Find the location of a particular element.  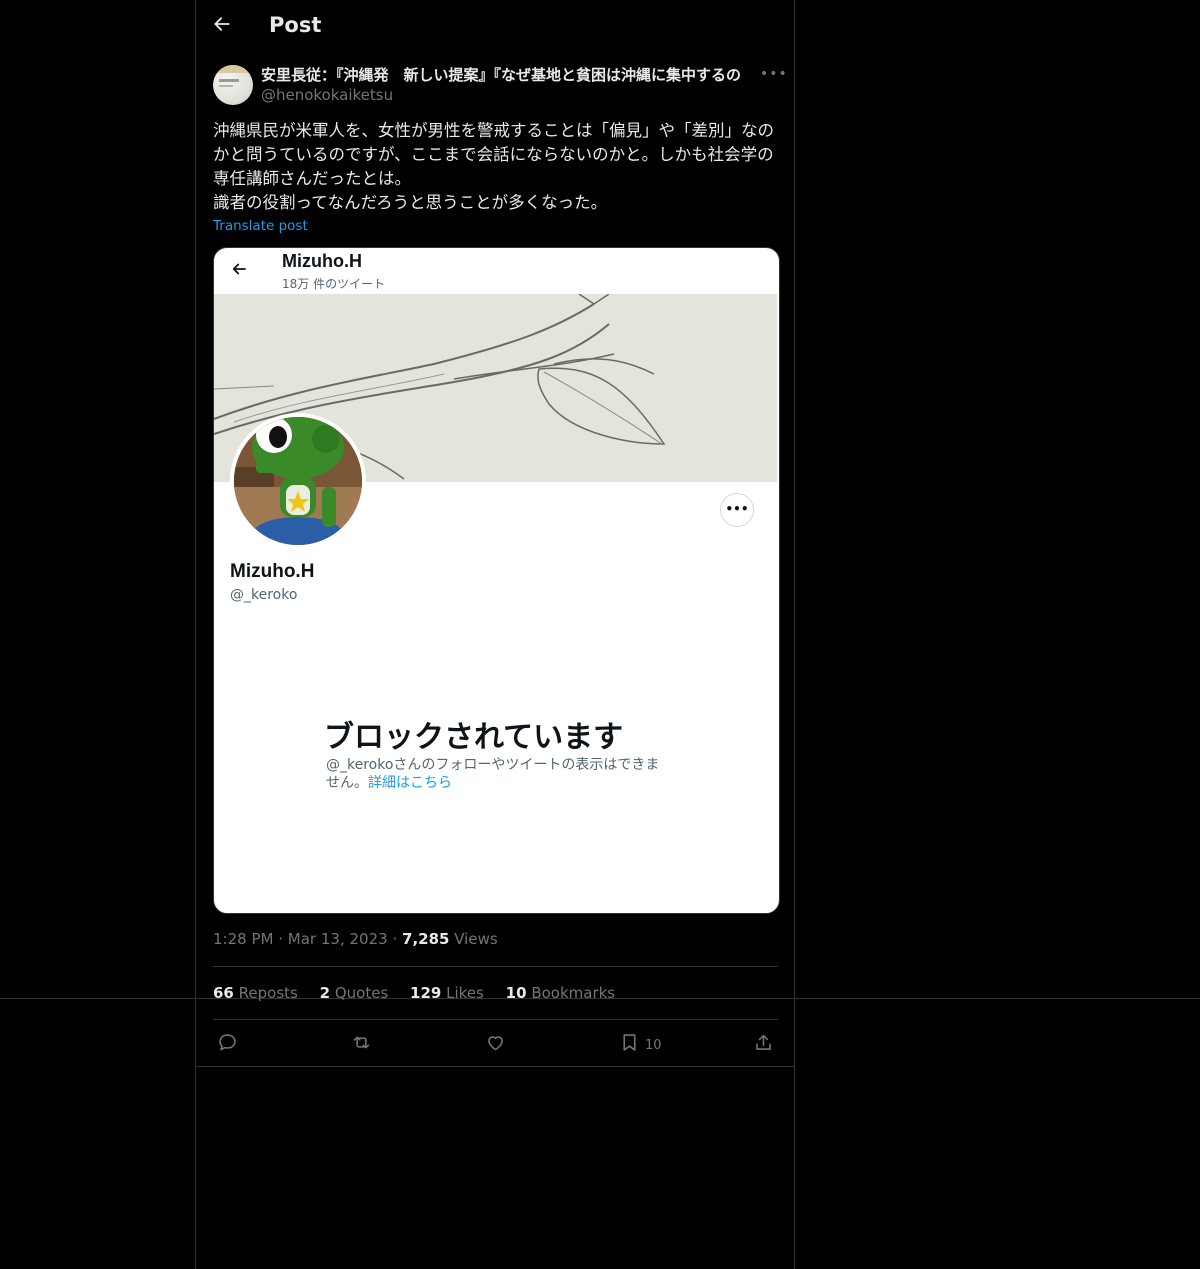

reply-button is located at coordinates (227, 1044).